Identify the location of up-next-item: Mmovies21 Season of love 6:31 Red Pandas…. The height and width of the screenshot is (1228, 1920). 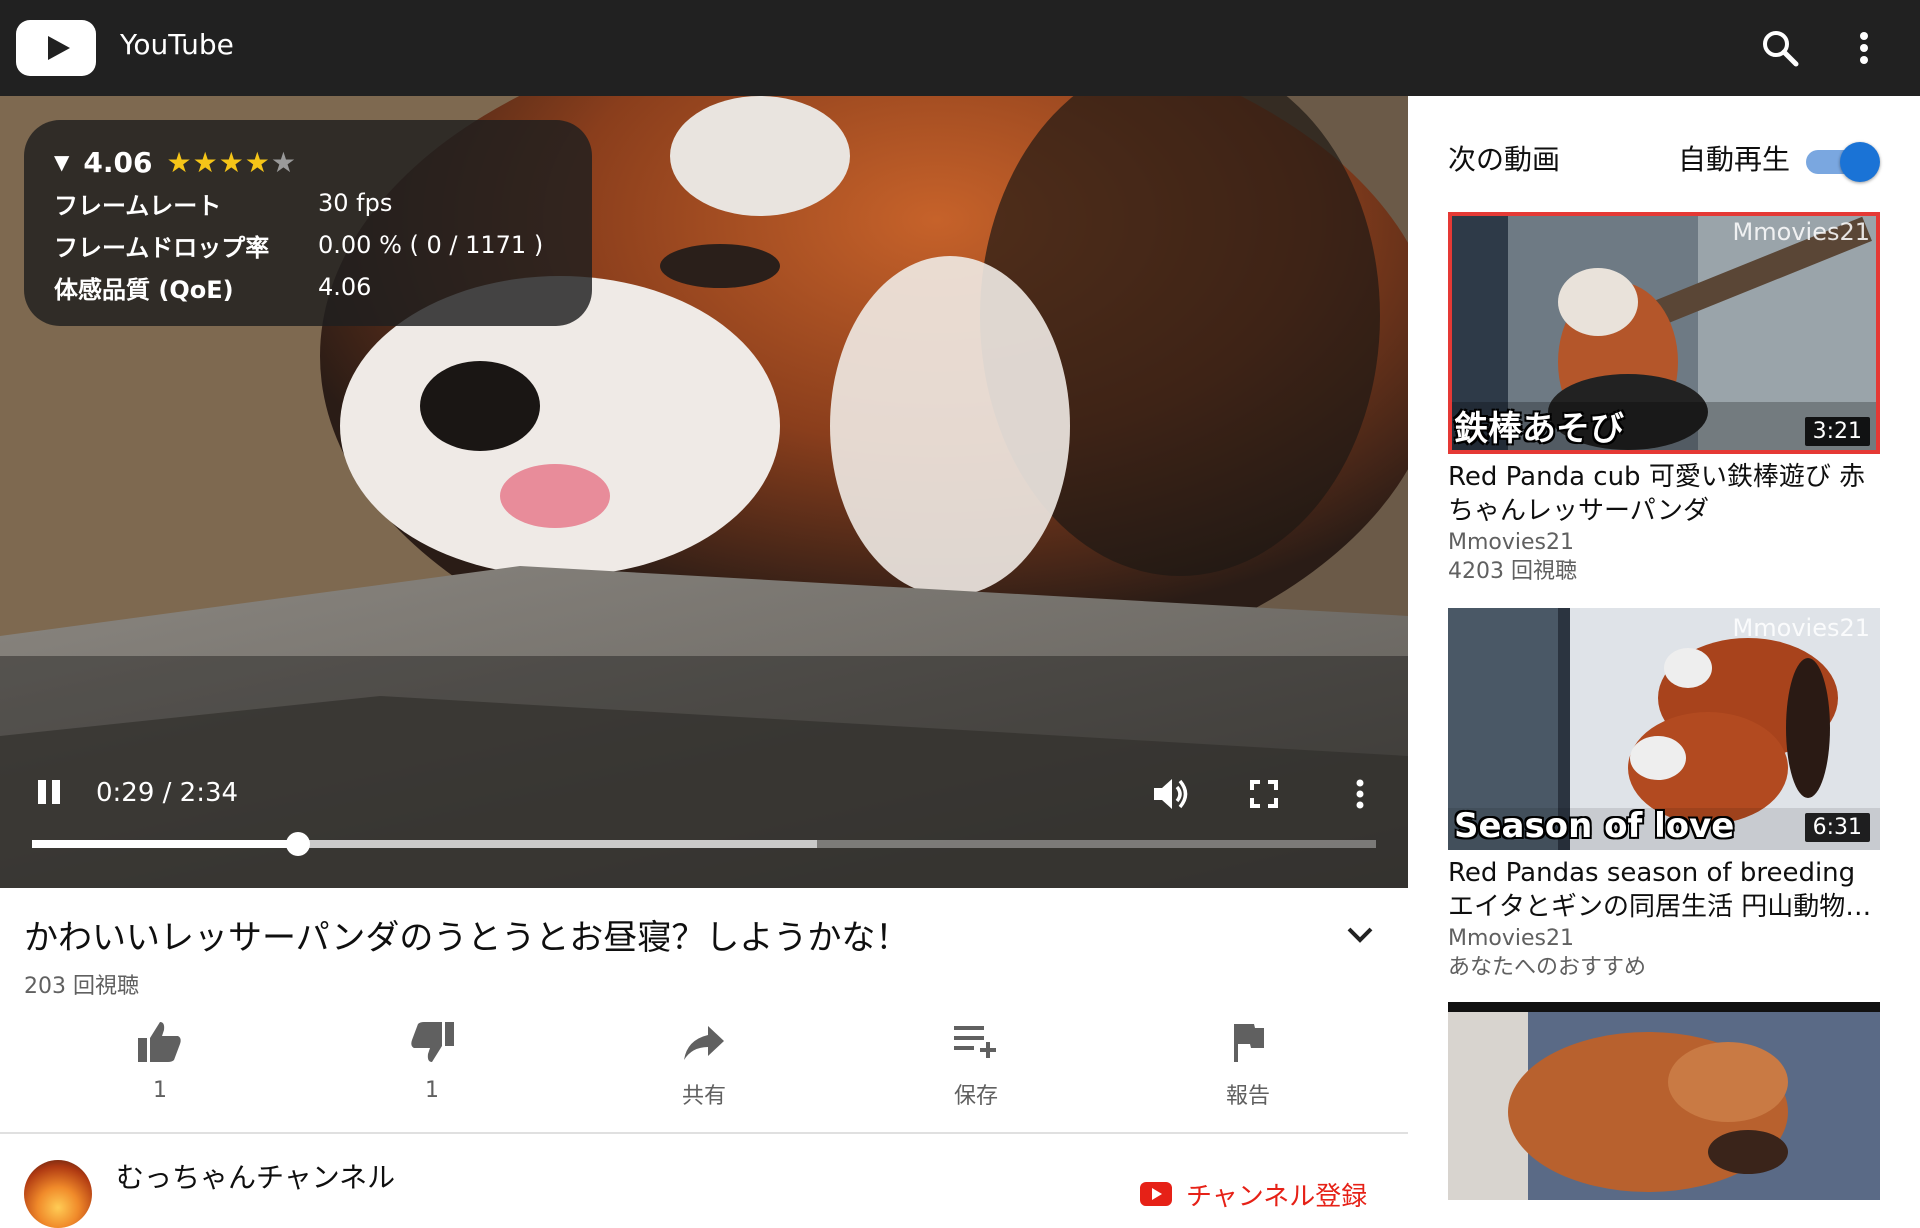
(1664, 795).